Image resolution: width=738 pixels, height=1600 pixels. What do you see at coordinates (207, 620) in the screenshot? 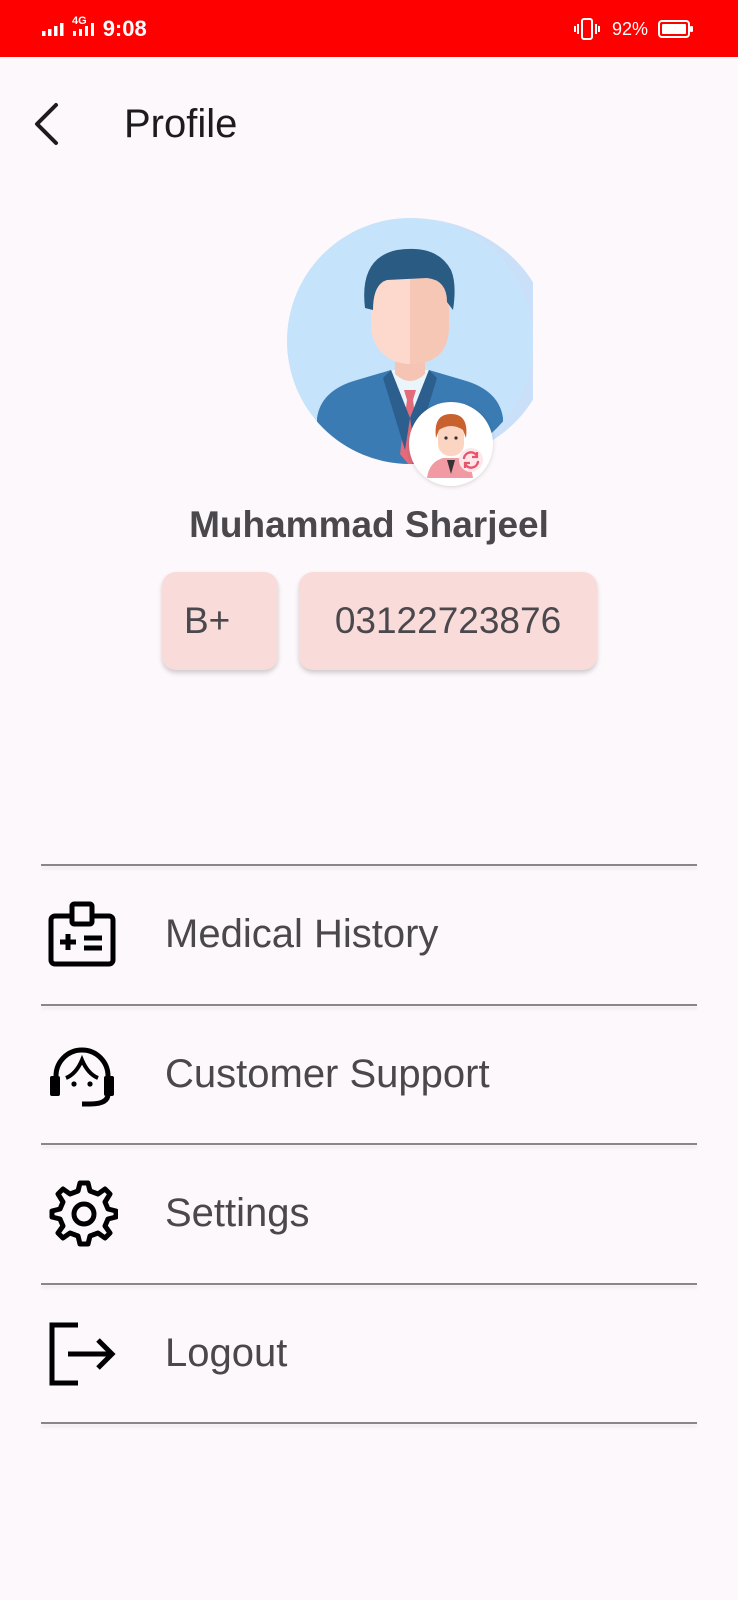
I see `blood-group-value: B+` at bounding box center [207, 620].